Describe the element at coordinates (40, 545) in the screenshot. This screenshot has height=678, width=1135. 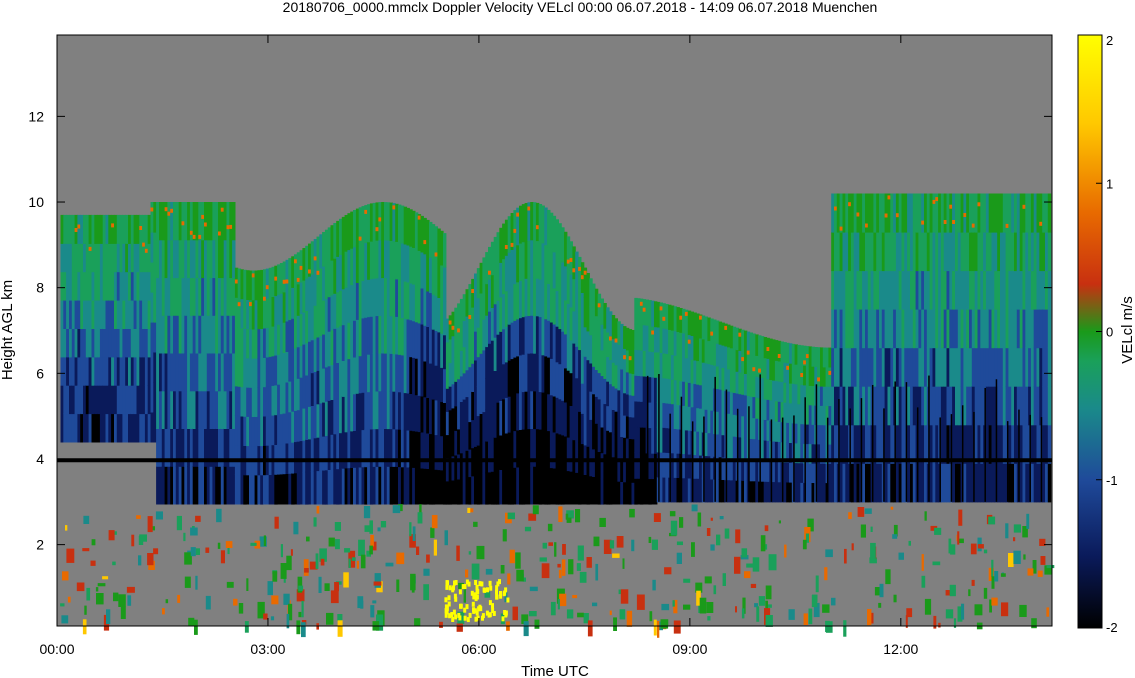
I see `y-tick-label: 2` at that location.